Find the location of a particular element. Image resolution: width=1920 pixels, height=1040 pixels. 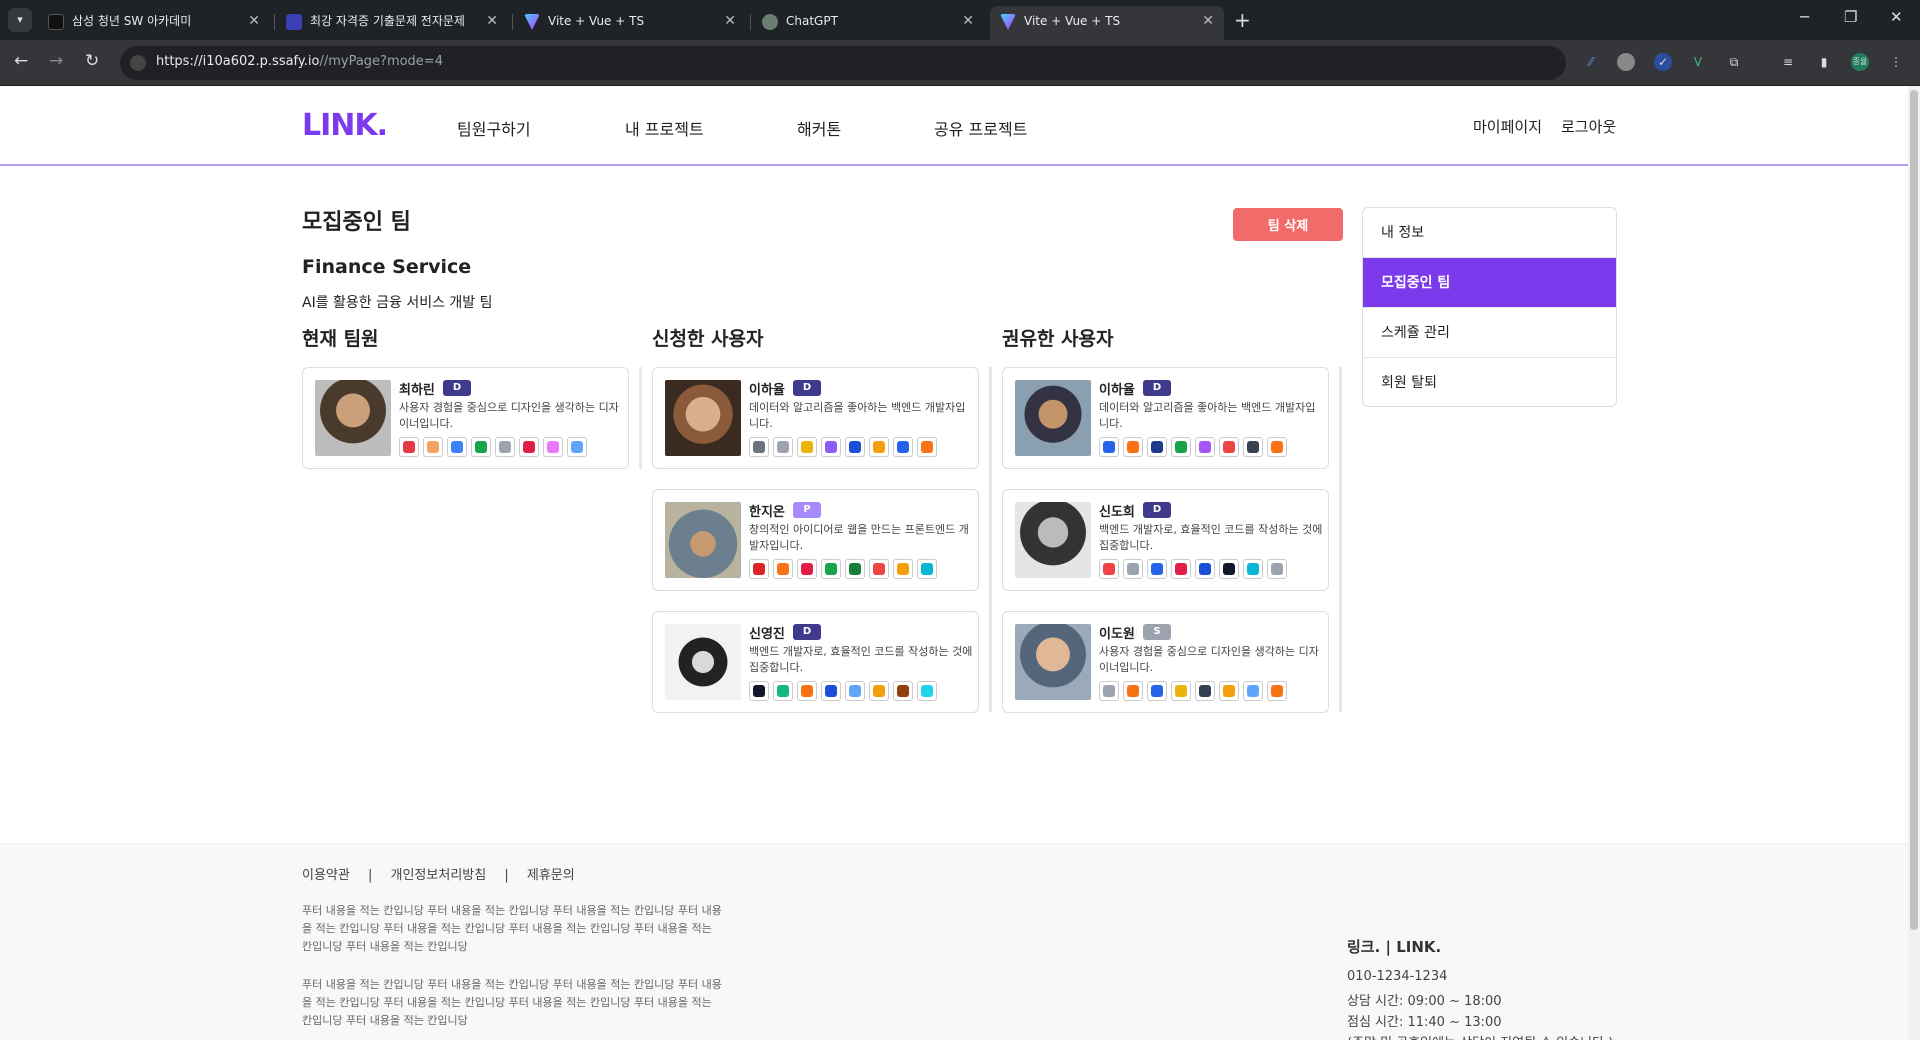

member-description: 백엔드 개발자로, 효율적인 코드를 작성하는 것에 집중합니다. is located at coordinates (1211, 537).